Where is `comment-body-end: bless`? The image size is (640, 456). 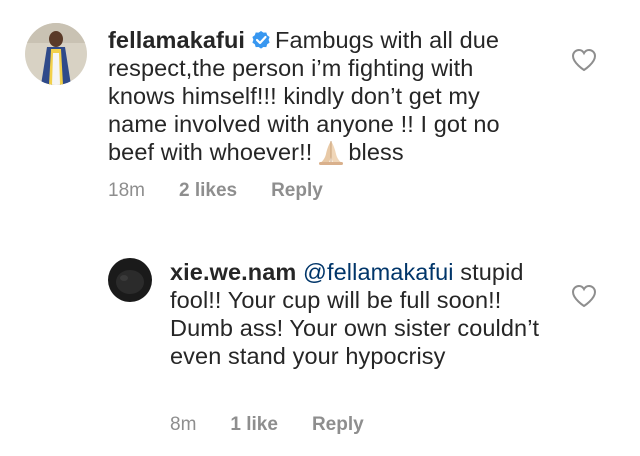
comment-body-end: bless is located at coordinates (376, 152).